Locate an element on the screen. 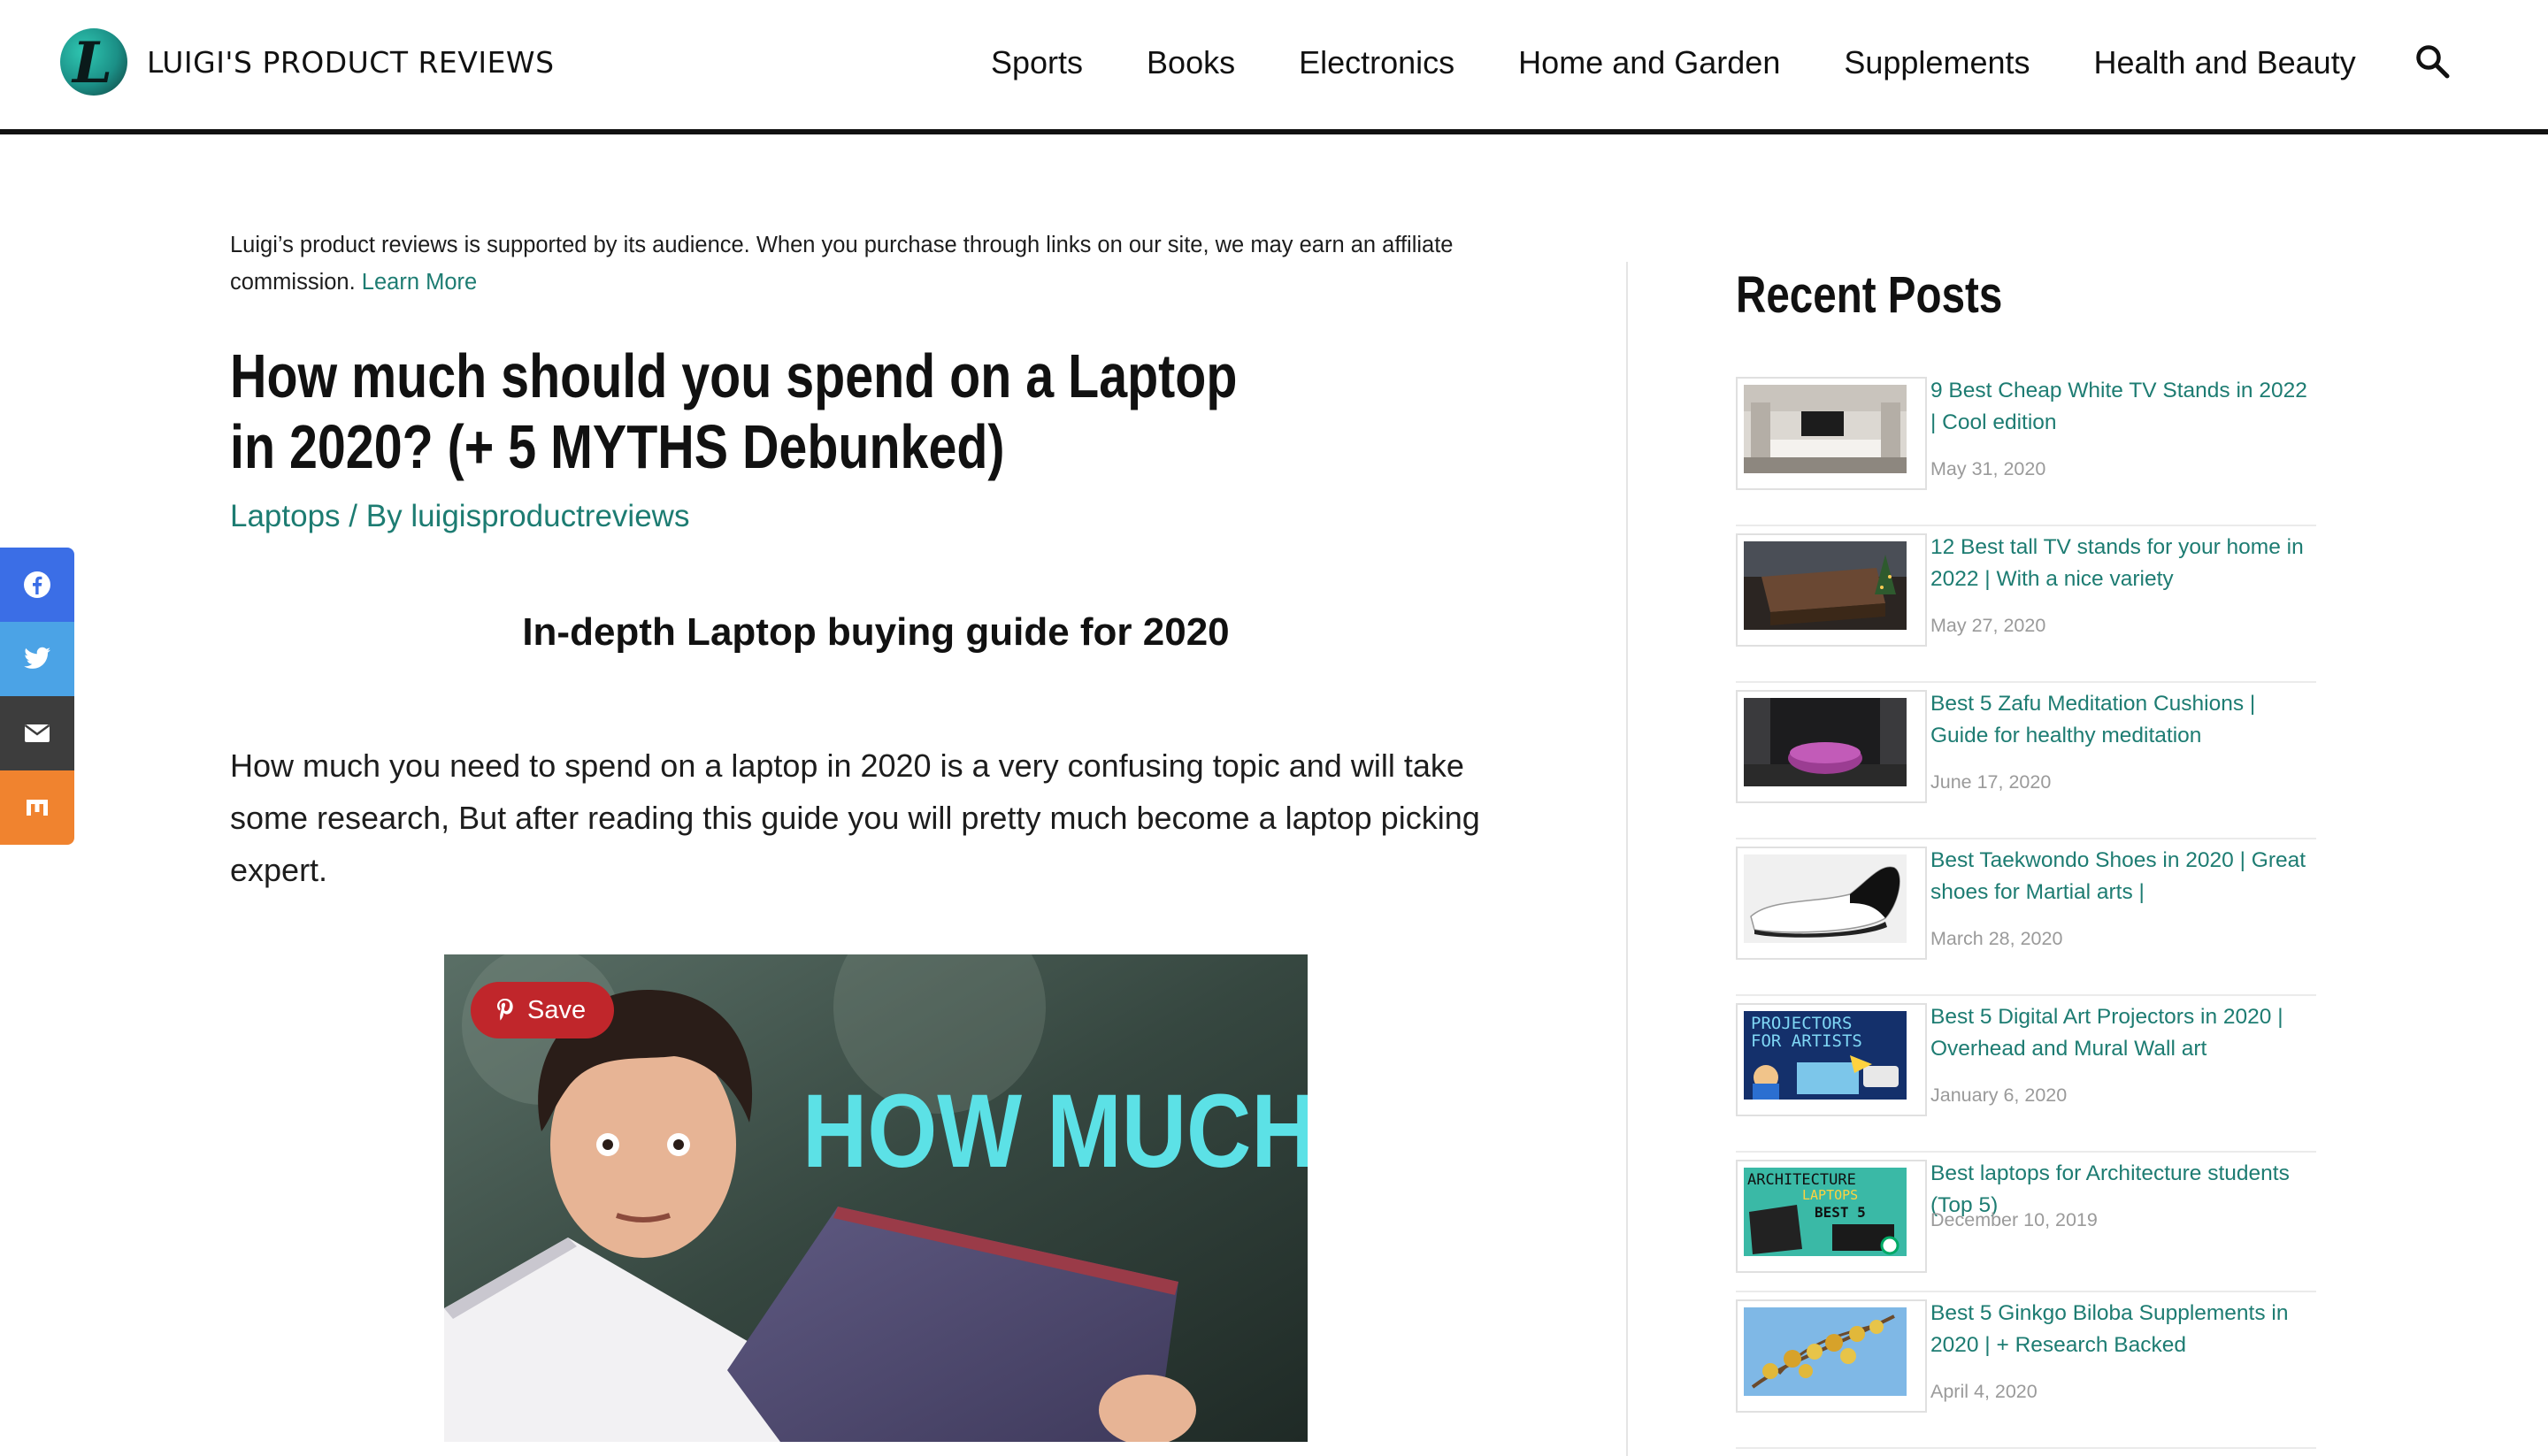  social-share-bar is located at coordinates (37, 696).